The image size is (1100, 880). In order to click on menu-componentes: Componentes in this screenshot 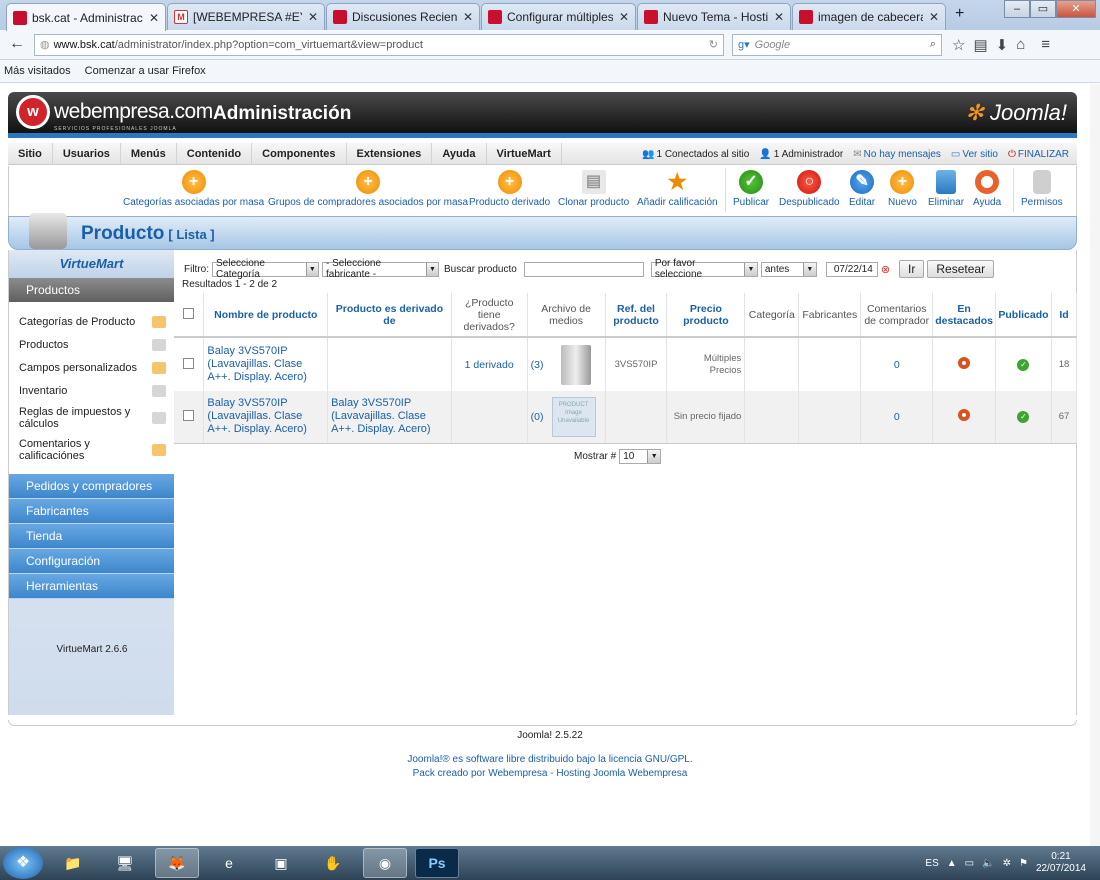, I will do `click(299, 153)`.